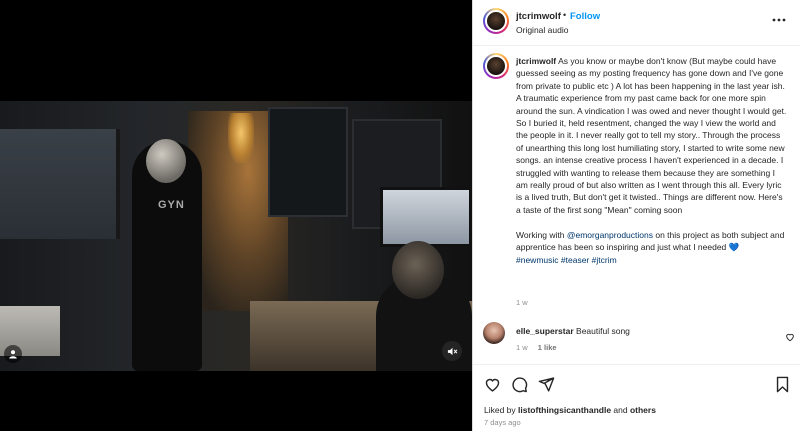 The width and height of the screenshot is (800, 431). Describe the element at coordinates (519, 384) in the screenshot. I see `comment-icon` at that location.